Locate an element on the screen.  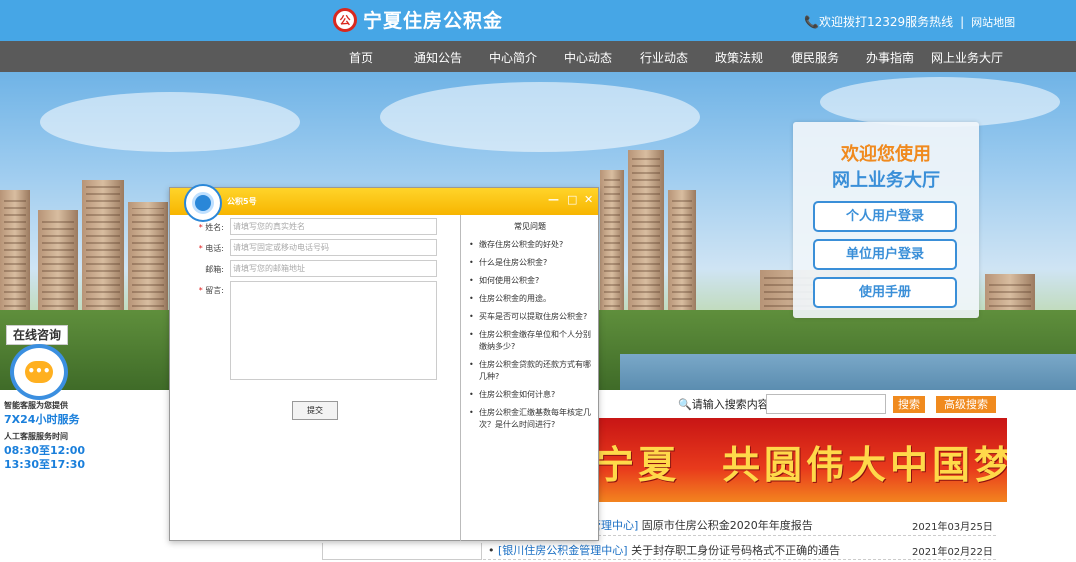
slogan-text: 宁夏 共圆伟大中国梦 is located at coordinates (802, 465).